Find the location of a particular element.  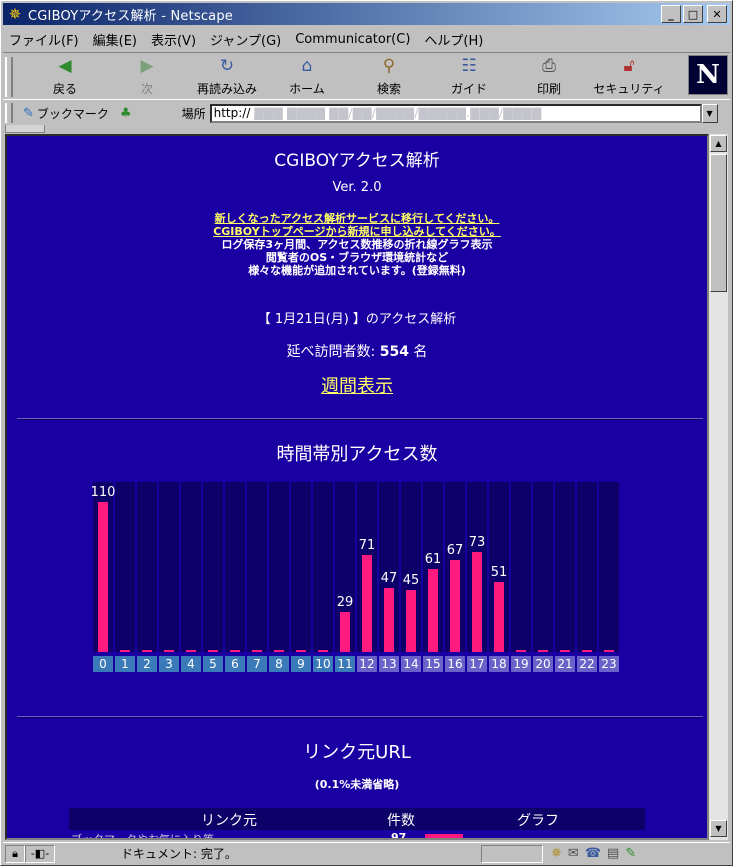

visitor-count: 延べ訪問者数: 554 名 is located at coordinates (357, 352).